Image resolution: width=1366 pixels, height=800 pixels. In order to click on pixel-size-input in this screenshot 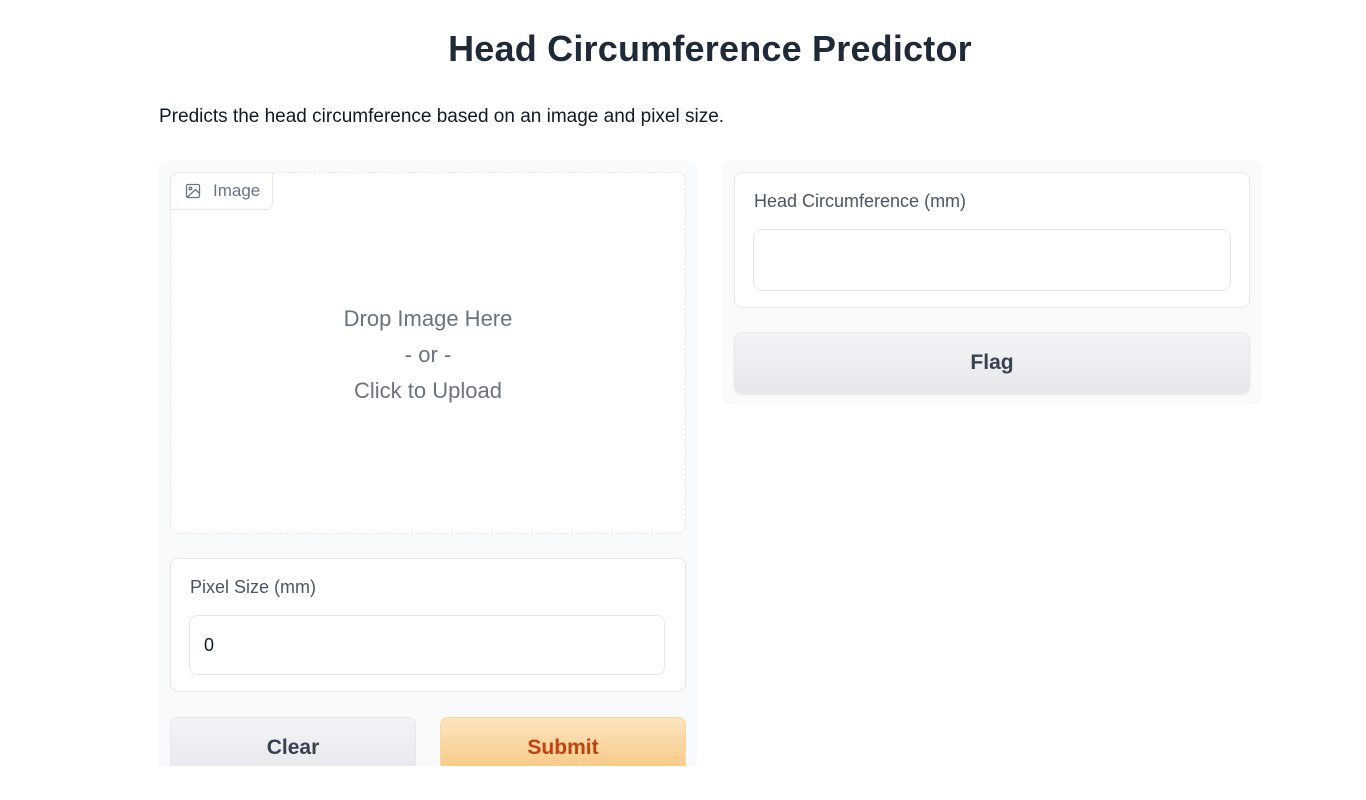, I will do `click(427, 645)`.